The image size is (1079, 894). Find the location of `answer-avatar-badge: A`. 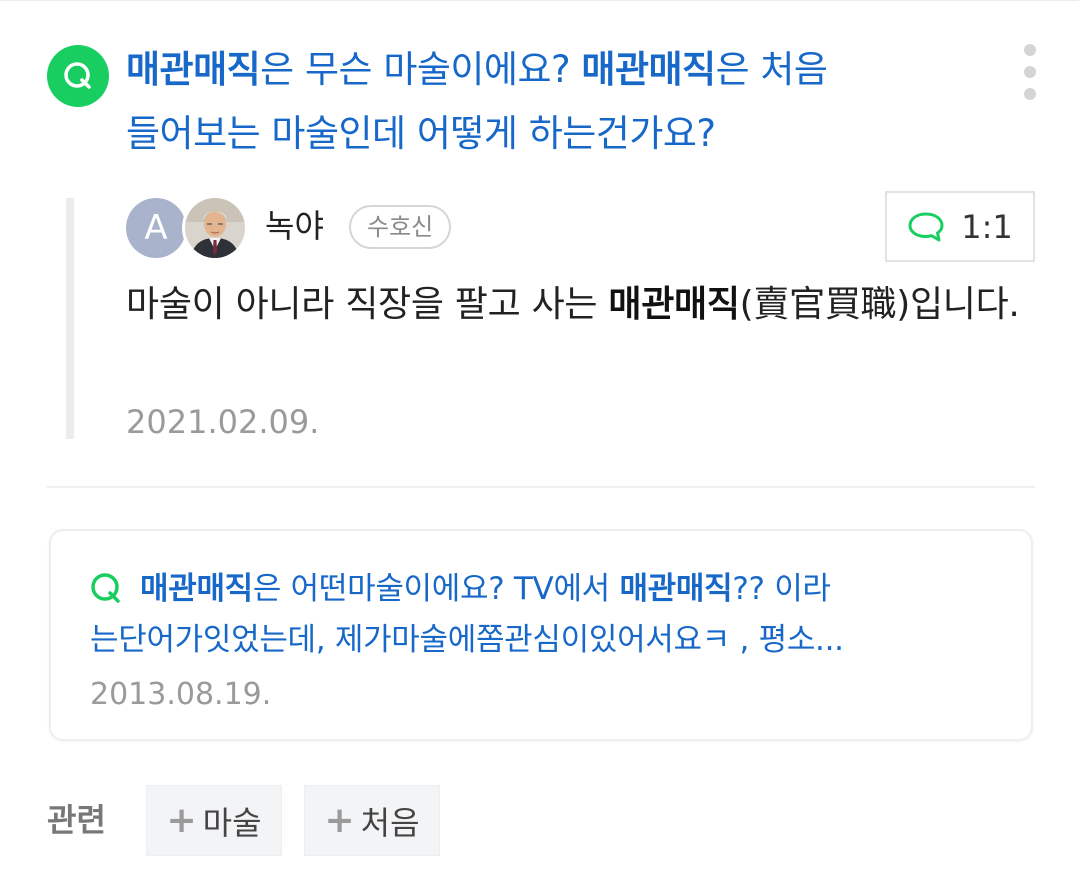

answer-avatar-badge: A is located at coordinates (156, 228).